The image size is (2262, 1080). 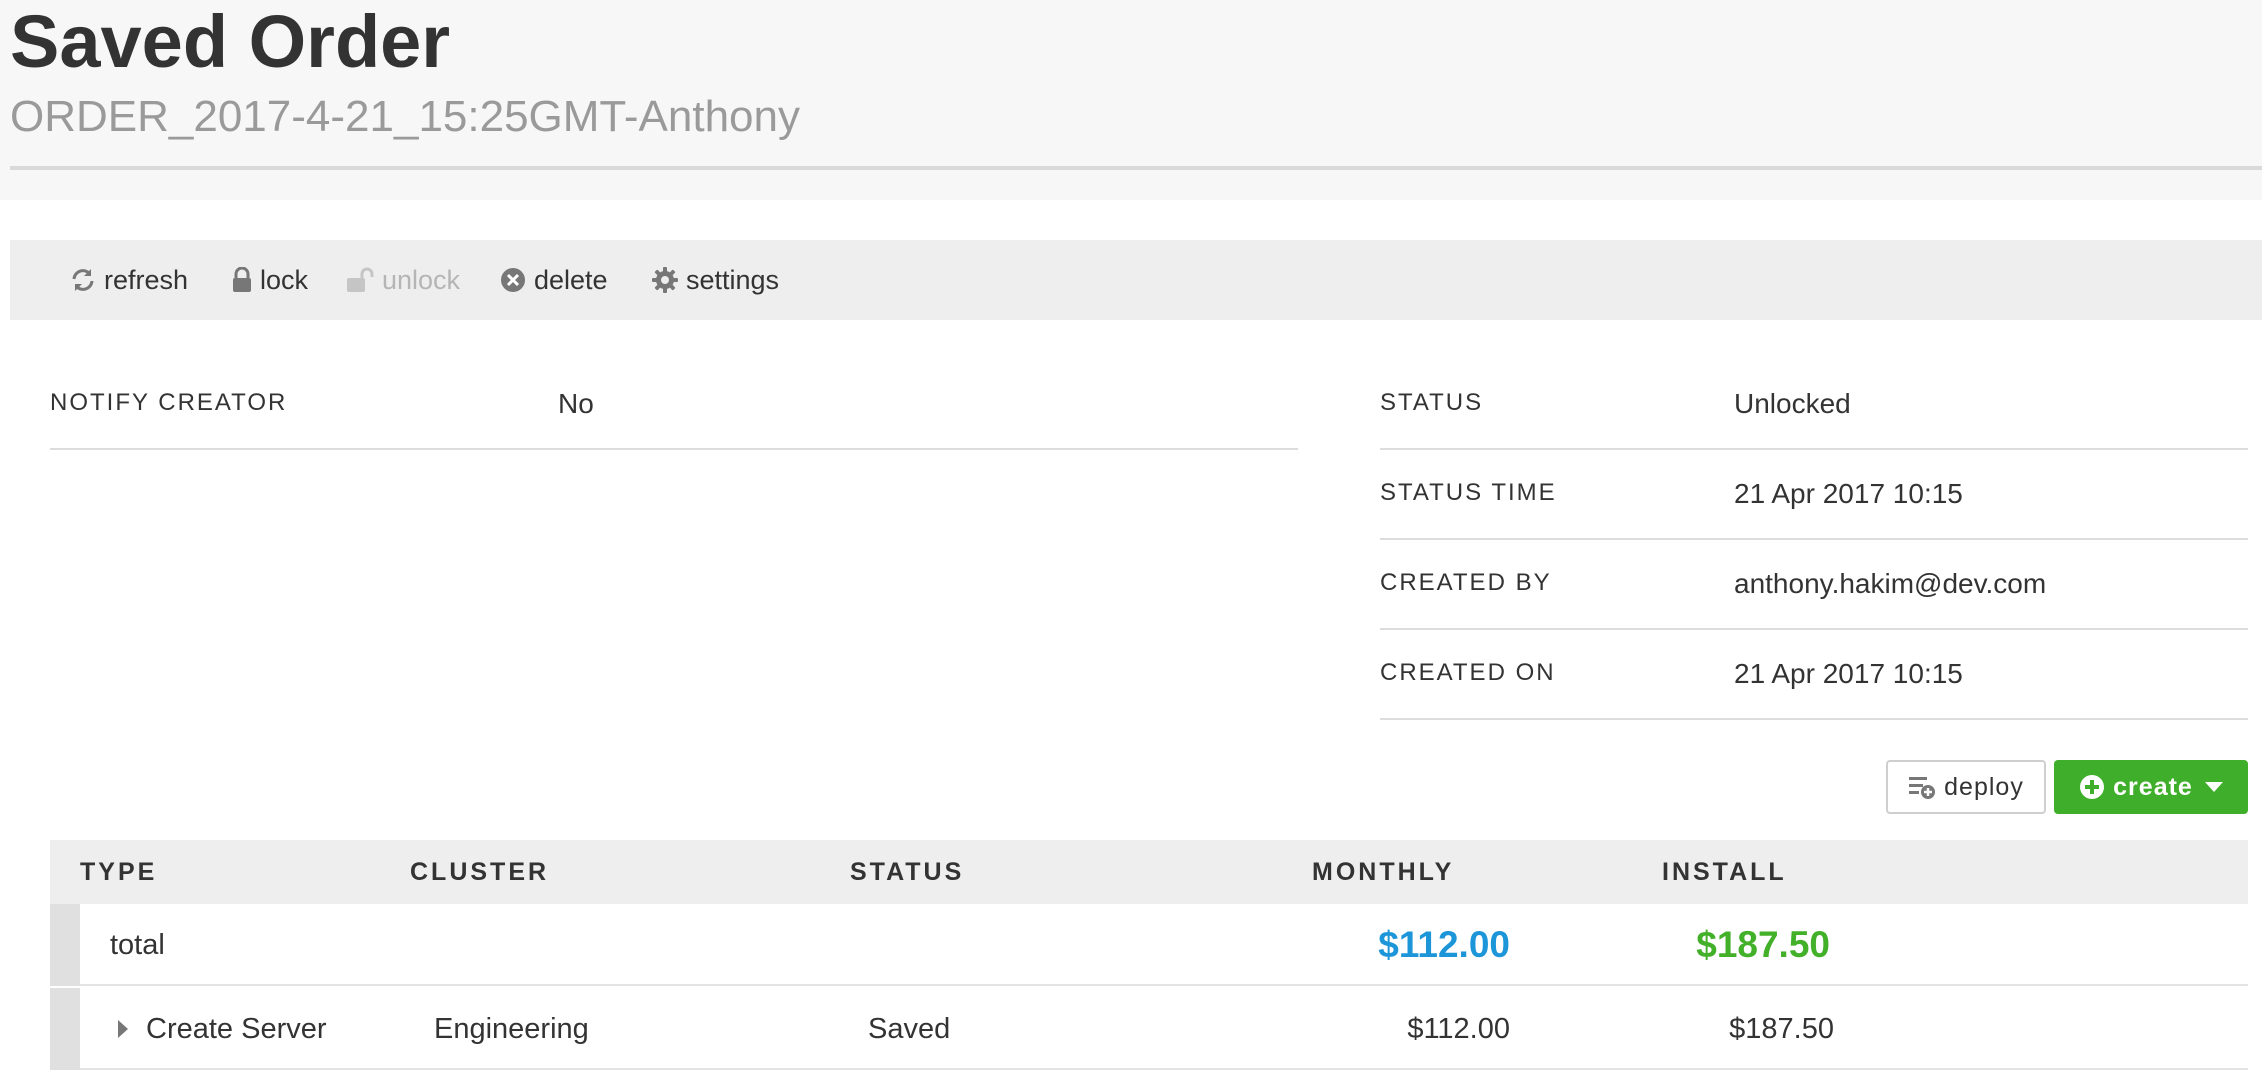 What do you see at coordinates (576, 403) in the screenshot?
I see `notify-creator-value: No` at bounding box center [576, 403].